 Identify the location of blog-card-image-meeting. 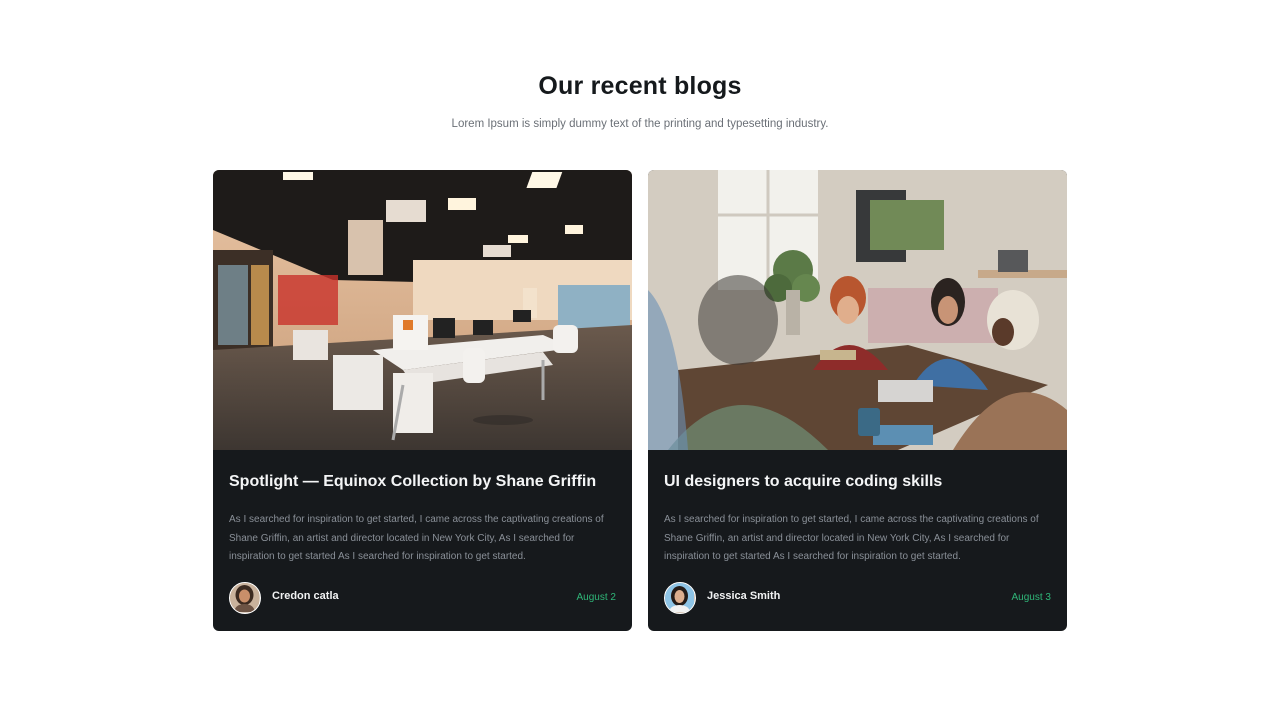
(857, 310).